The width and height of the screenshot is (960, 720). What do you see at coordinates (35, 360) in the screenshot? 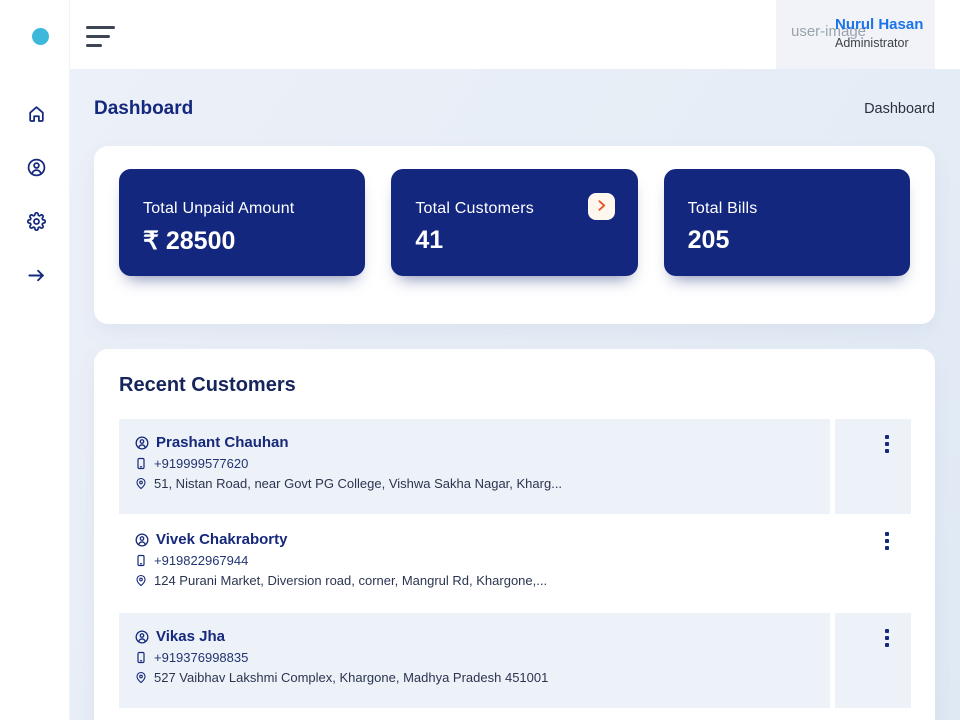
I see `sidebar` at bounding box center [35, 360].